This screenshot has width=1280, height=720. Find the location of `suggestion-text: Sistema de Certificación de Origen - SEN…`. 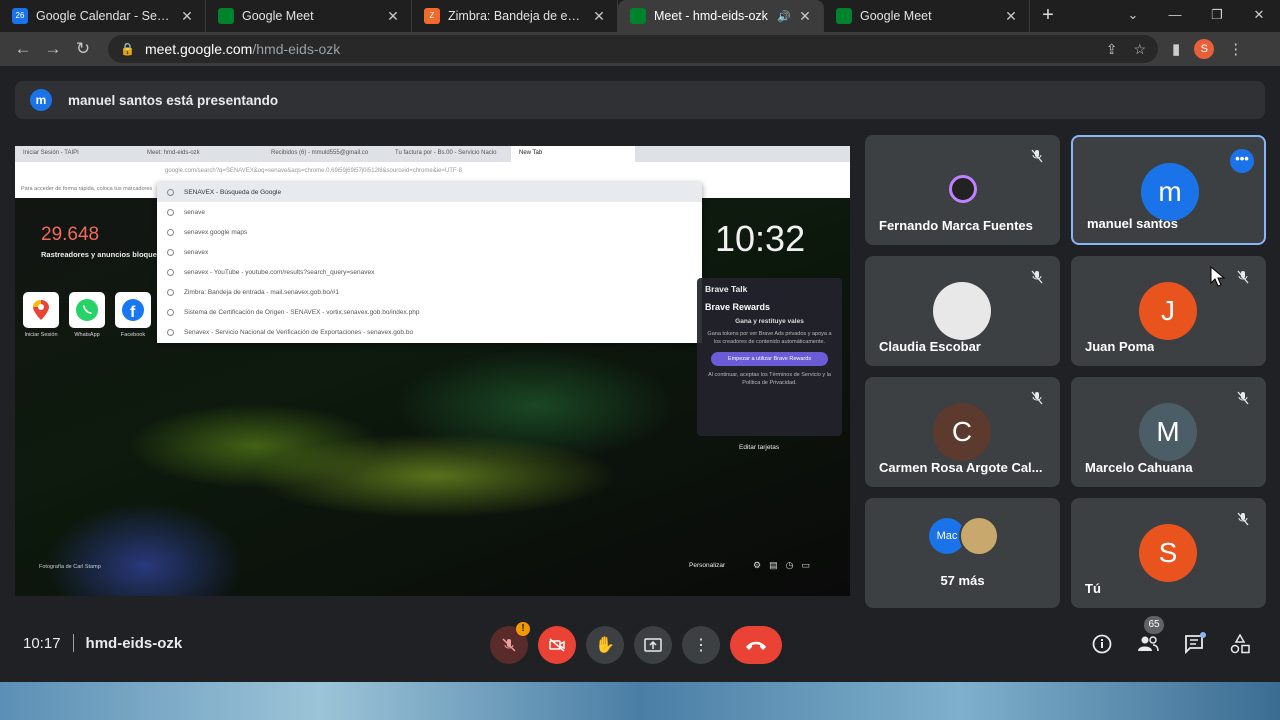

suggestion-text: Sistema de Certificación de Origen - SEN… is located at coordinates (302, 312).